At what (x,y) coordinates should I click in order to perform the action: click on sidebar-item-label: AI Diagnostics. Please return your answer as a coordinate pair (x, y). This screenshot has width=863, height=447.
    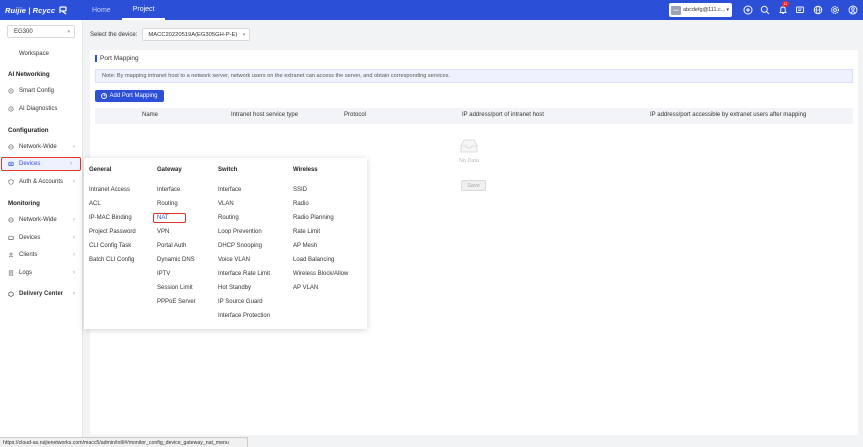
    Looking at the image, I should click on (38, 109).